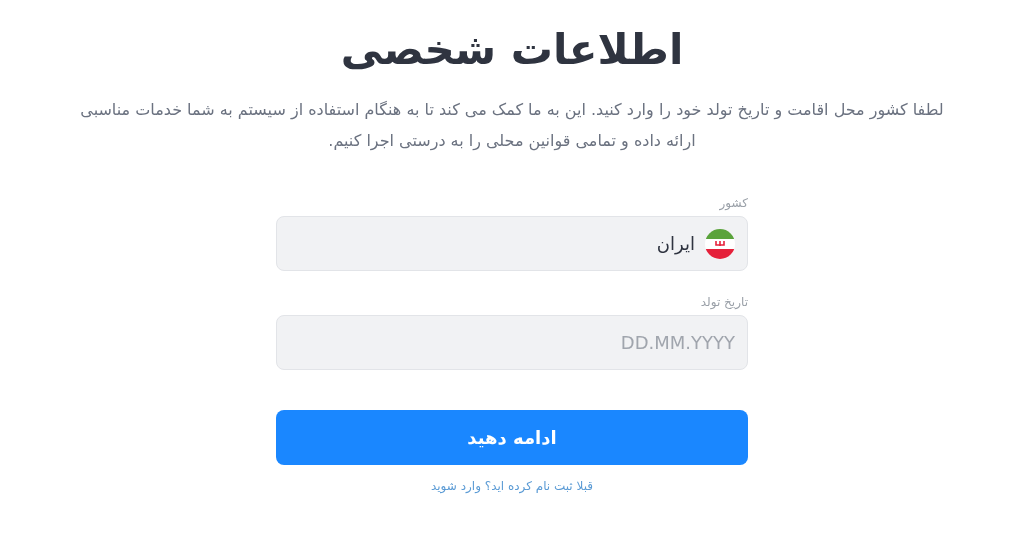  I want to click on page-title: اطلاعات شخصی, so click(512, 50).